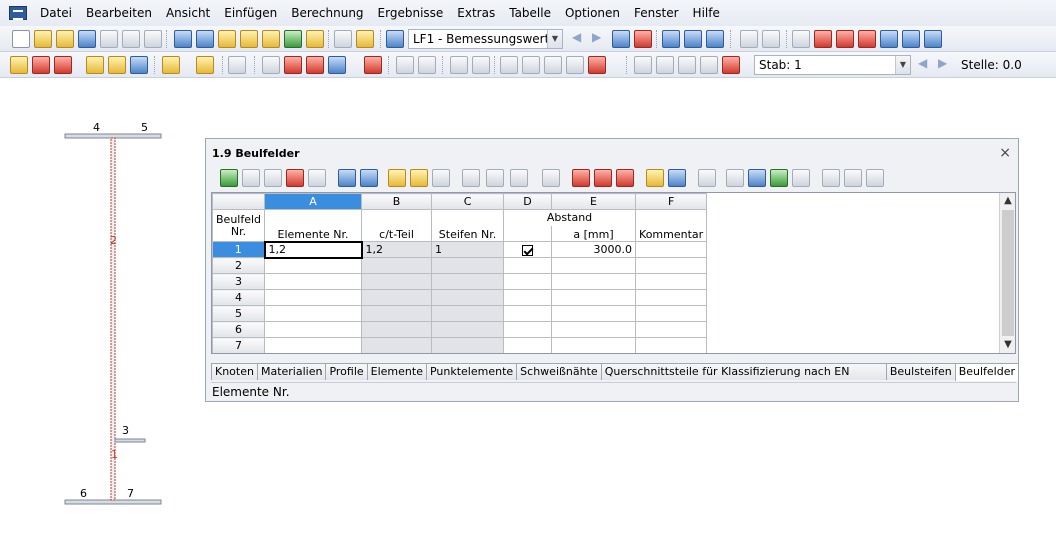 The image size is (1056, 534). I want to click on grid-icon, so click(749, 39).